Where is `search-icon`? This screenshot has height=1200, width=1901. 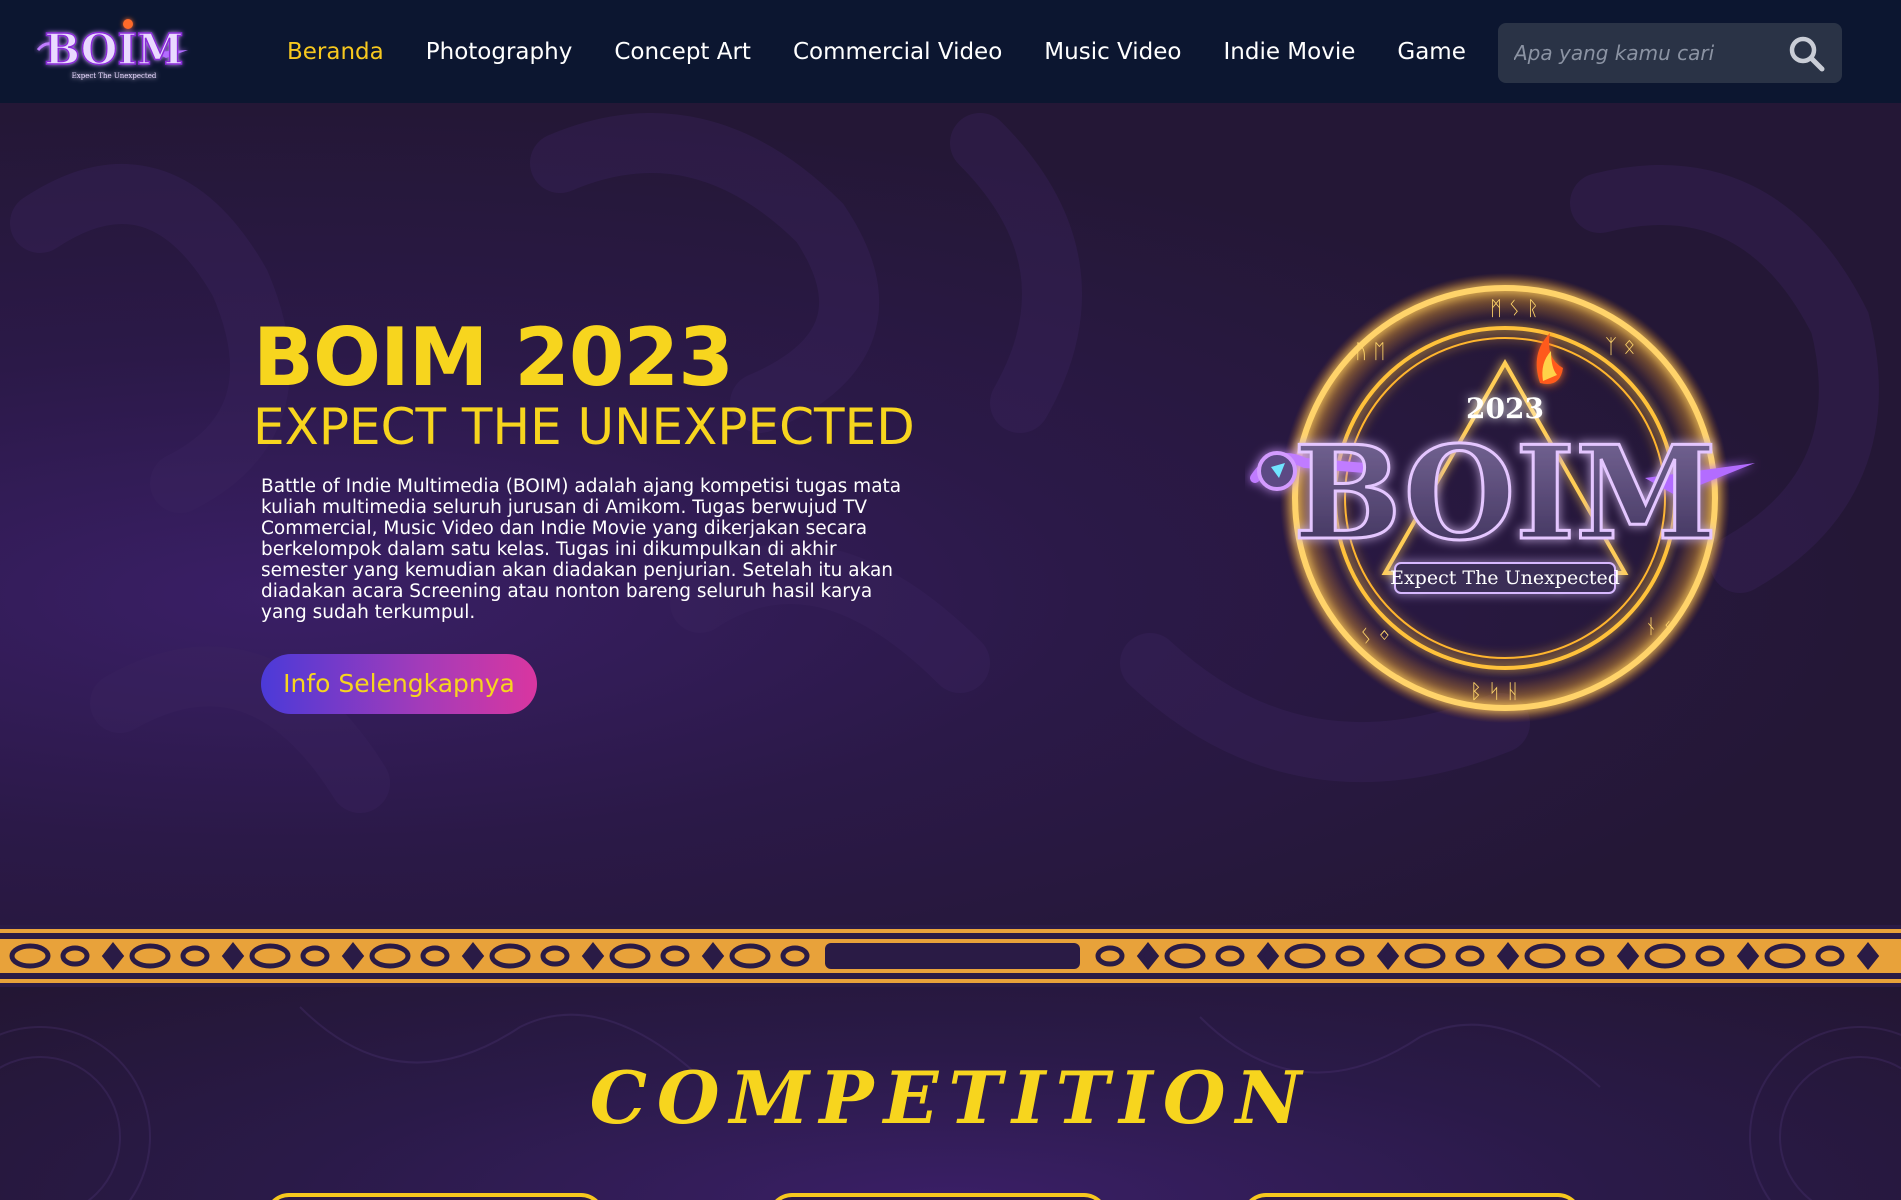 search-icon is located at coordinates (1807, 54).